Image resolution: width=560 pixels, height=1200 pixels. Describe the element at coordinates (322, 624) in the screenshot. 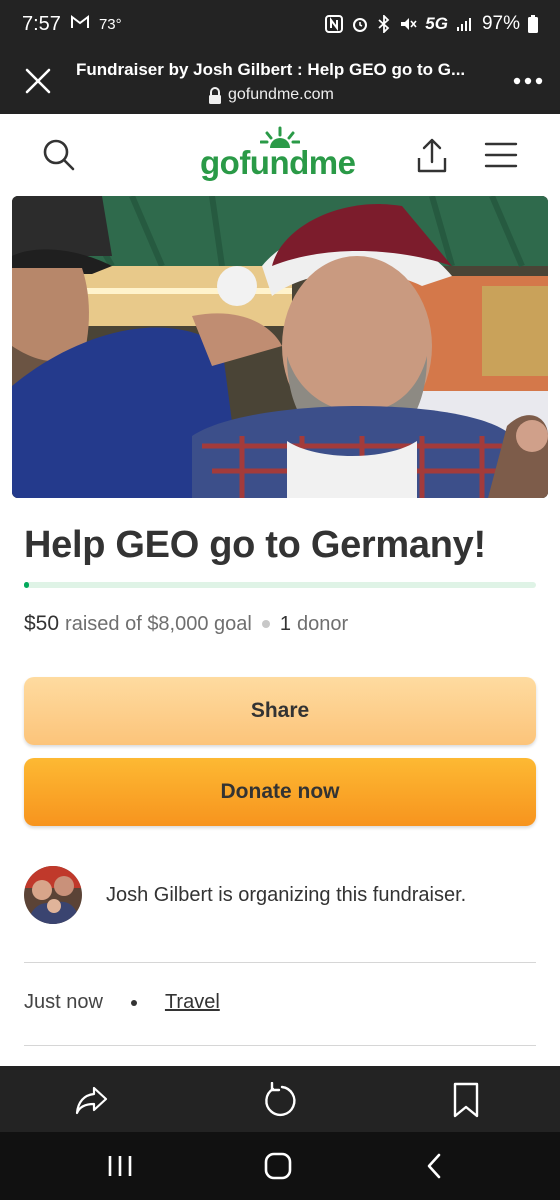

I see `donor-label: donor` at that location.